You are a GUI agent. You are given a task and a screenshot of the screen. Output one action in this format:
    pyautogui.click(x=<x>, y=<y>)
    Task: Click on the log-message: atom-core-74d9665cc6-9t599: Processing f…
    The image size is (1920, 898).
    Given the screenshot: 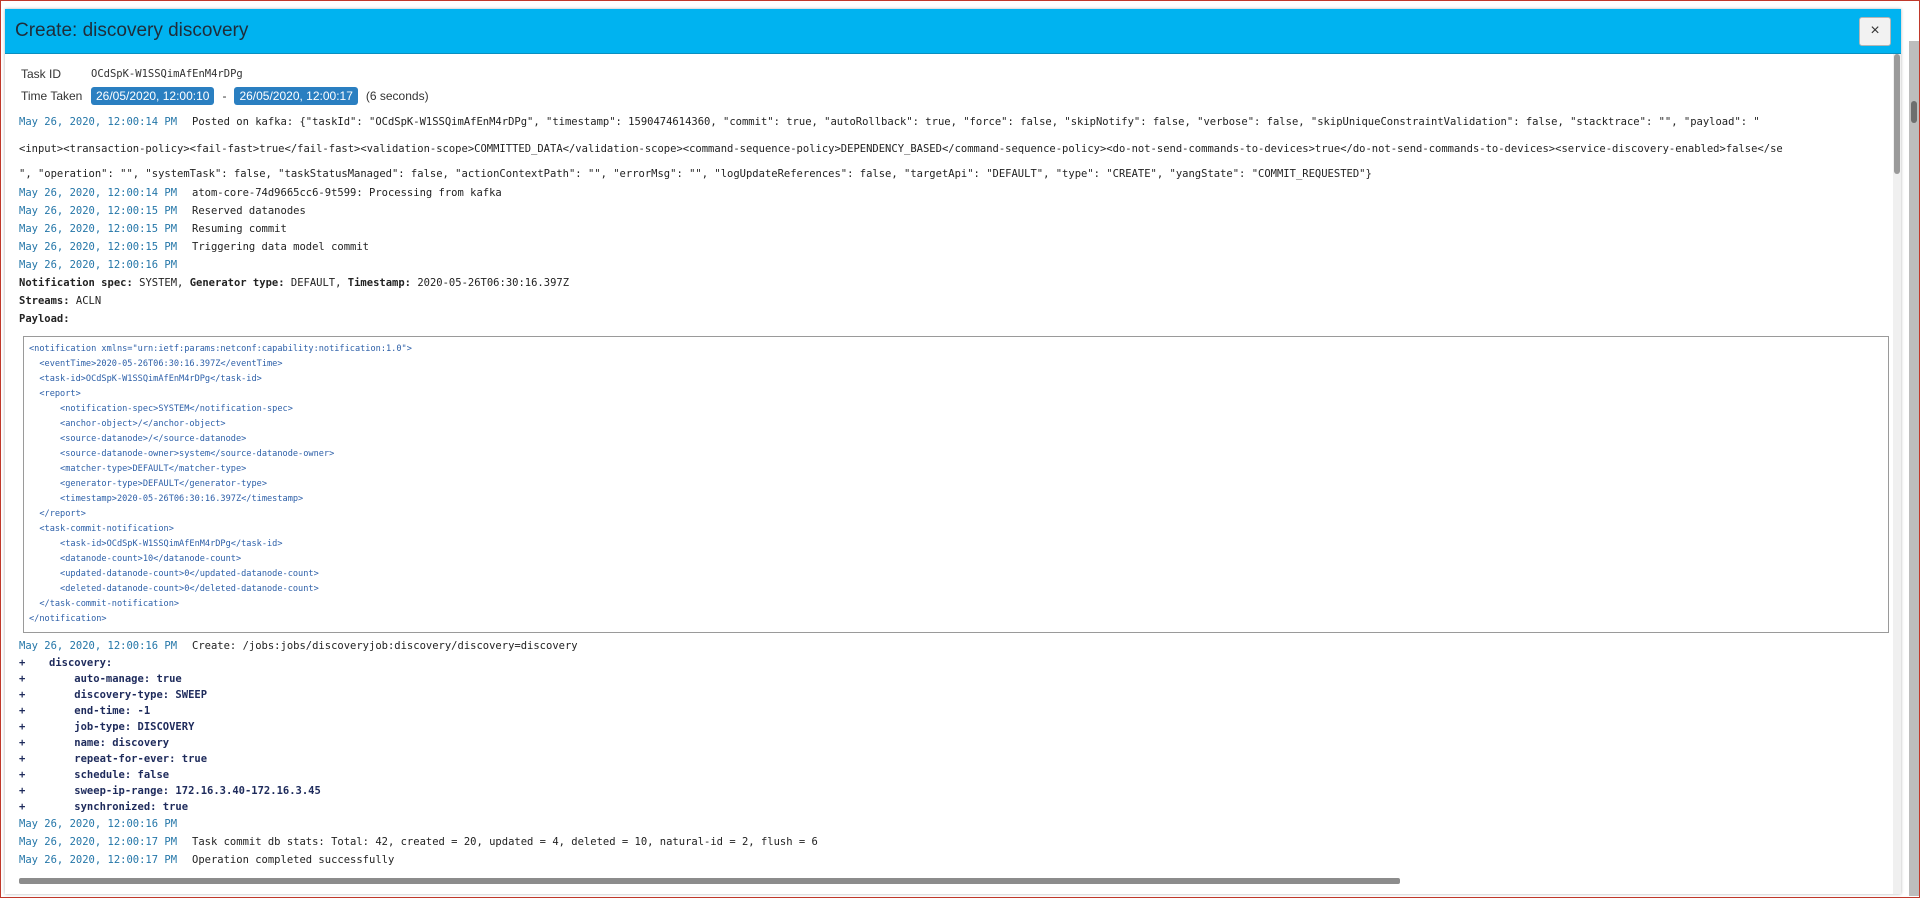 What is the action you would take?
    pyautogui.click(x=347, y=193)
    